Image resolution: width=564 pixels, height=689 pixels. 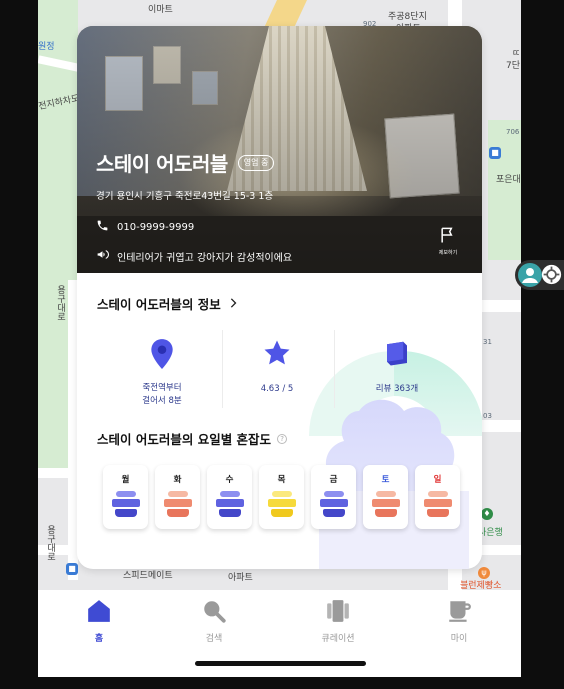 What do you see at coordinates (437, 480) in the screenshot?
I see `day-label: 일` at bounding box center [437, 480].